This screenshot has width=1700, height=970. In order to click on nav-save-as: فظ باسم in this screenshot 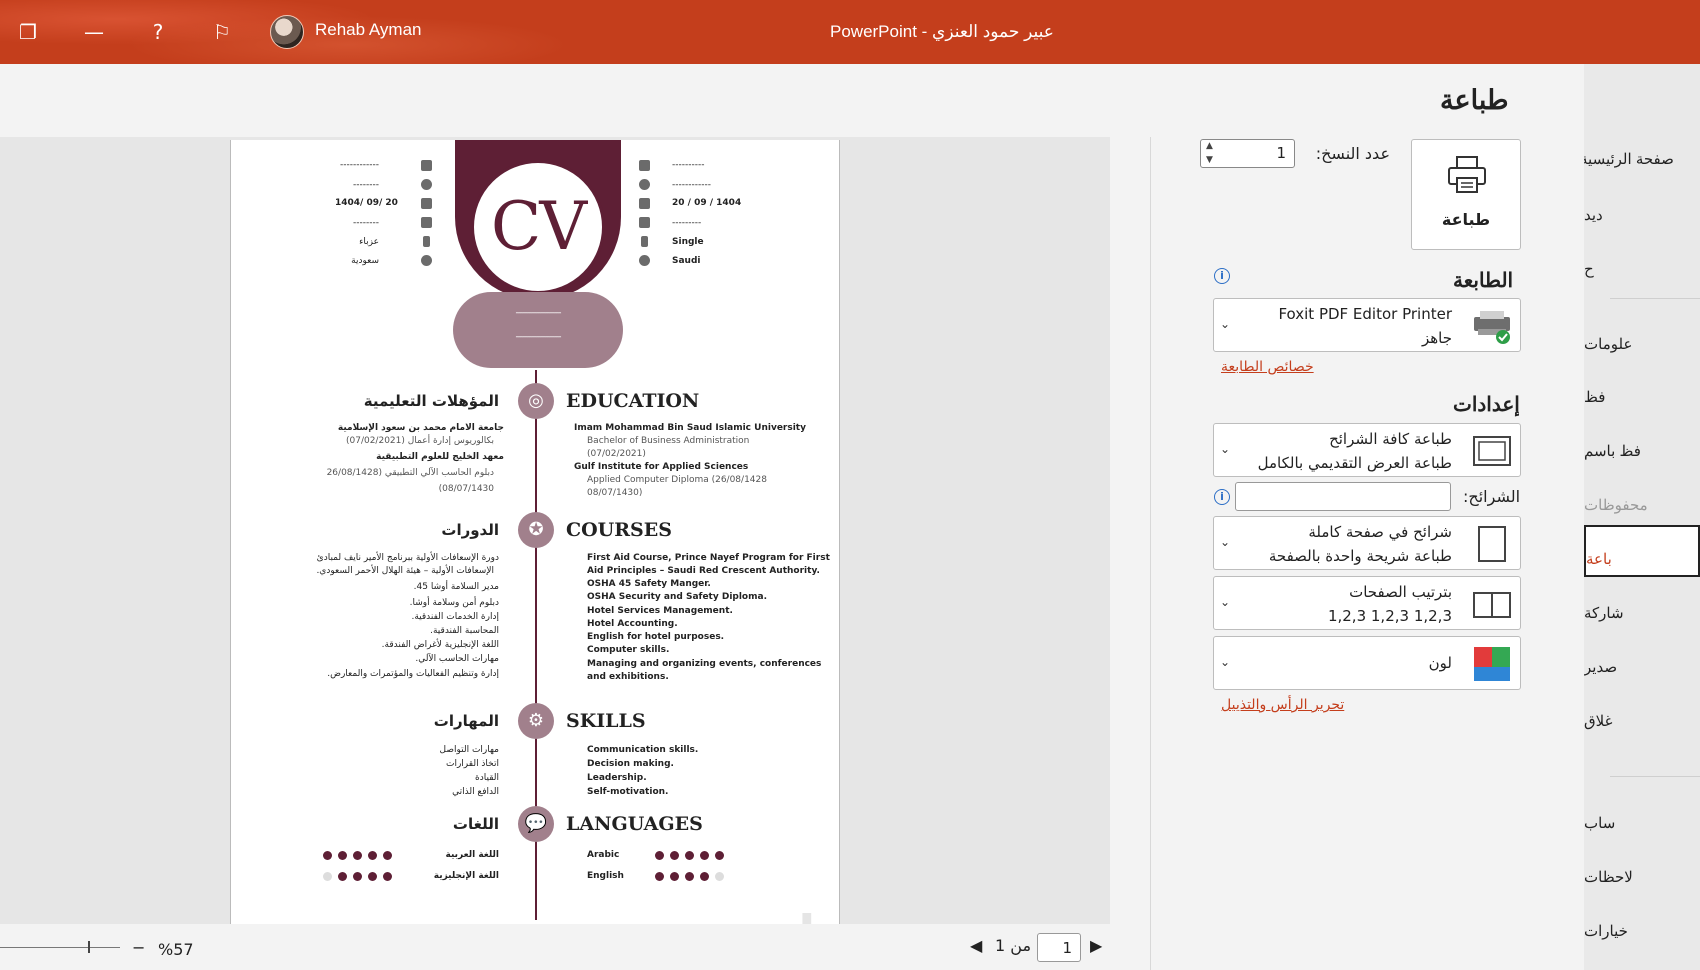, I will do `click(1642, 452)`.